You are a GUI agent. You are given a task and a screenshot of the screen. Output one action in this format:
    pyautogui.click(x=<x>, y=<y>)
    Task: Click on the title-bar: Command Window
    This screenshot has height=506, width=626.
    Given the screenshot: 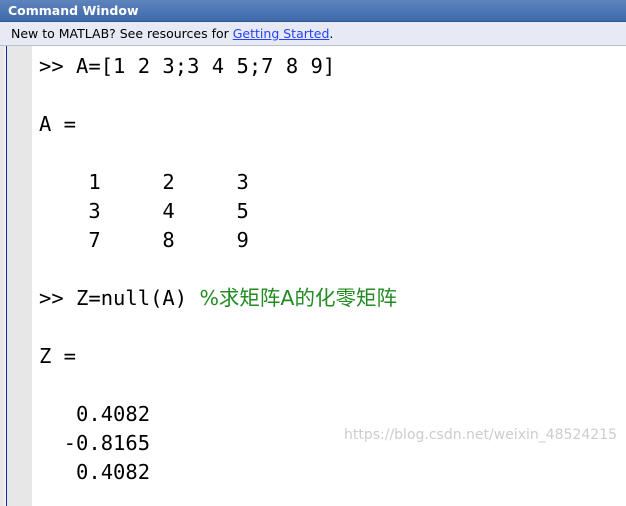 What is the action you would take?
    pyautogui.click(x=313, y=11)
    